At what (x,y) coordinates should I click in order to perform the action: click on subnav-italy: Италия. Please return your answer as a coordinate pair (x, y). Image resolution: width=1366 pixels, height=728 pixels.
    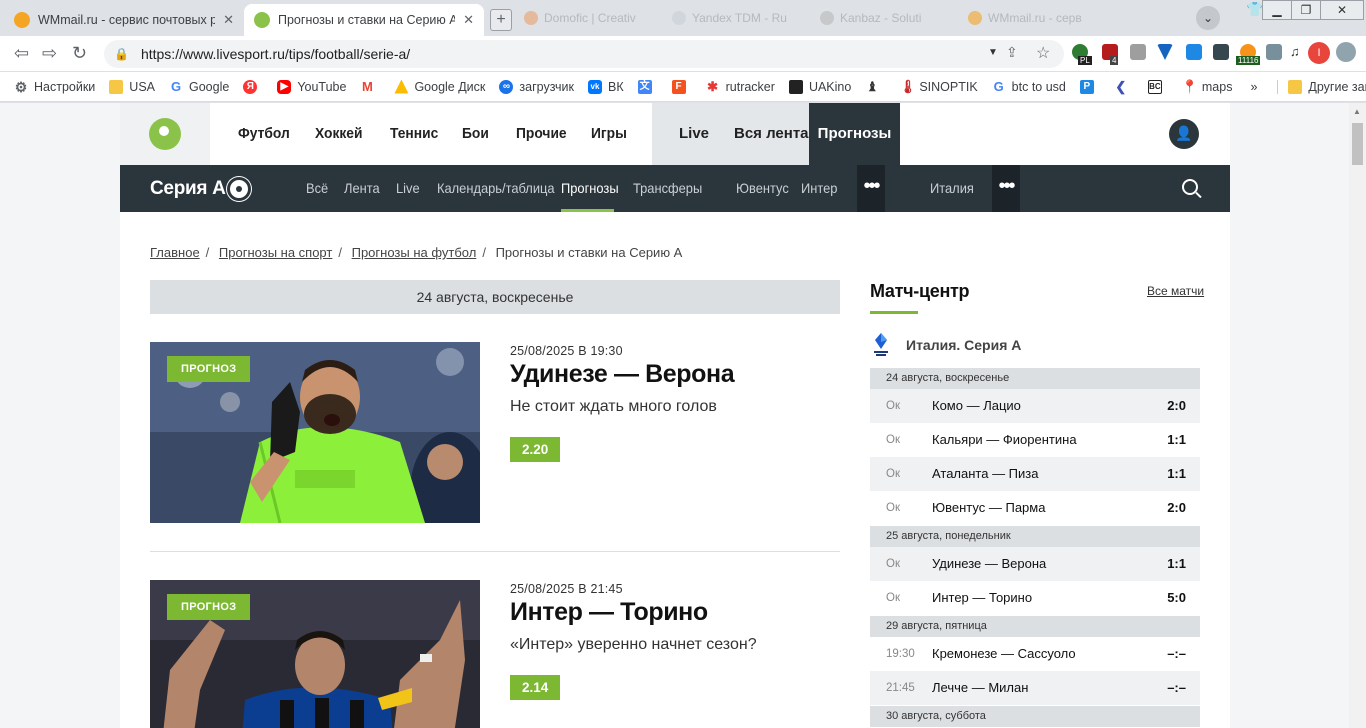
    Looking at the image, I should click on (952, 188).